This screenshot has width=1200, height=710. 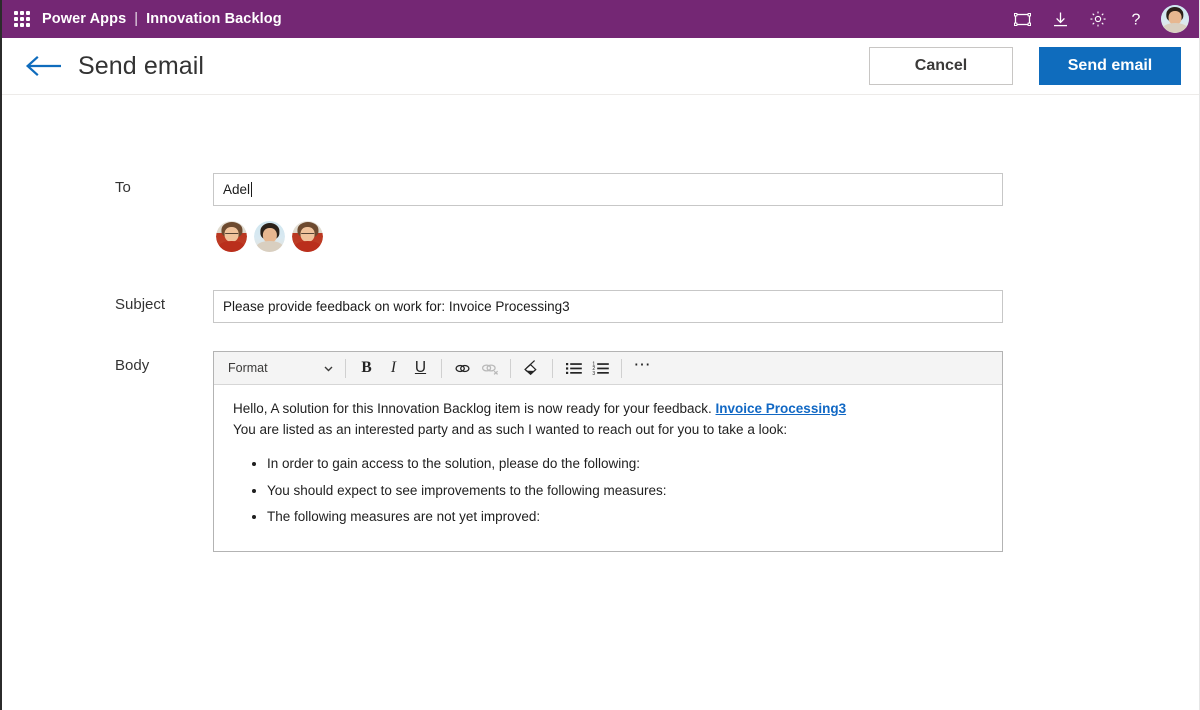 I want to click on avatar, so click(x=1175, y=19).